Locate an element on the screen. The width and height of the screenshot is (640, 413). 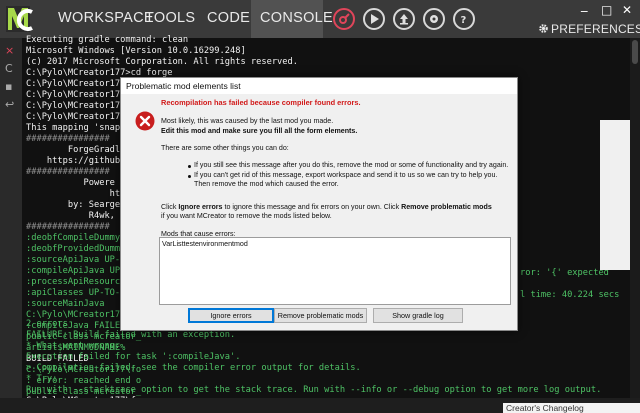
changelog-link: Creator's Changelog is located at coordinates (571, 408).